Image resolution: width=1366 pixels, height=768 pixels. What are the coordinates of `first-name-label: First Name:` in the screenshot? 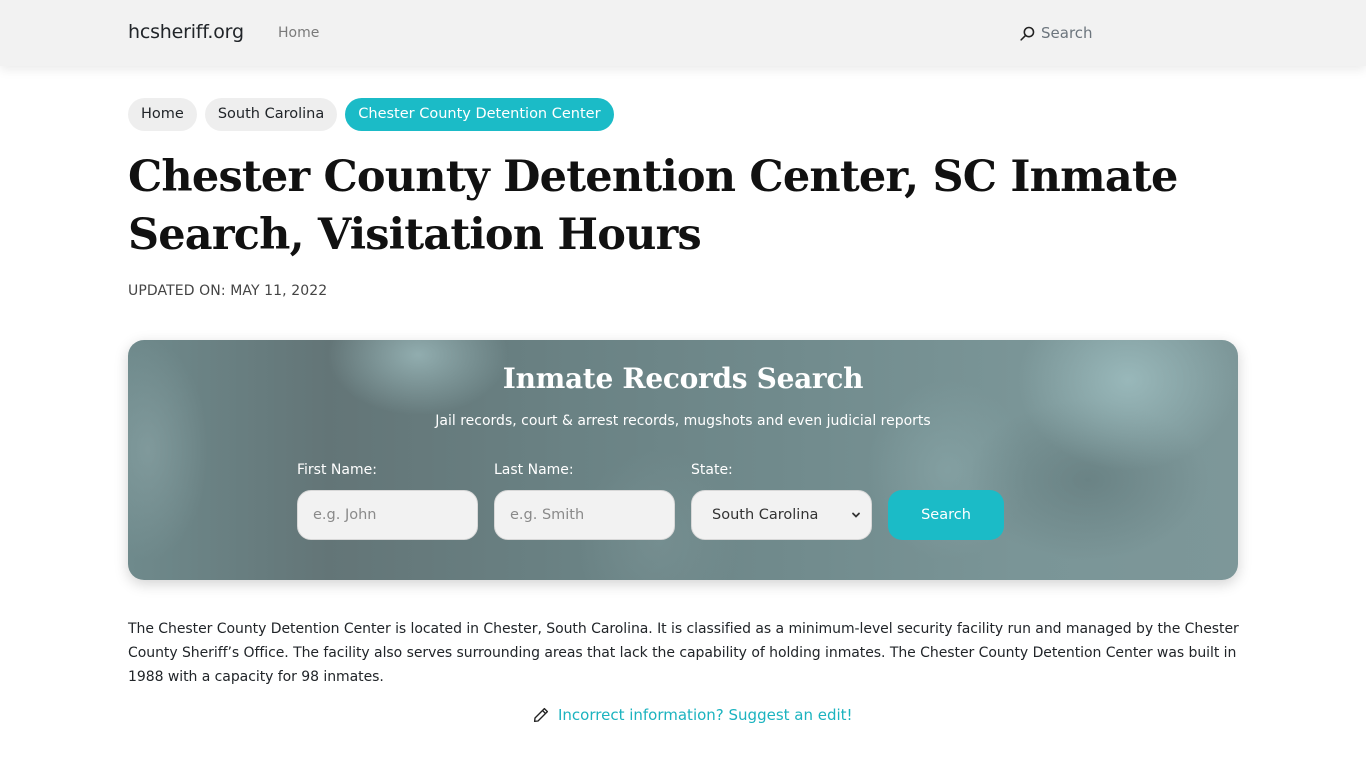 It's located at (337, 470).